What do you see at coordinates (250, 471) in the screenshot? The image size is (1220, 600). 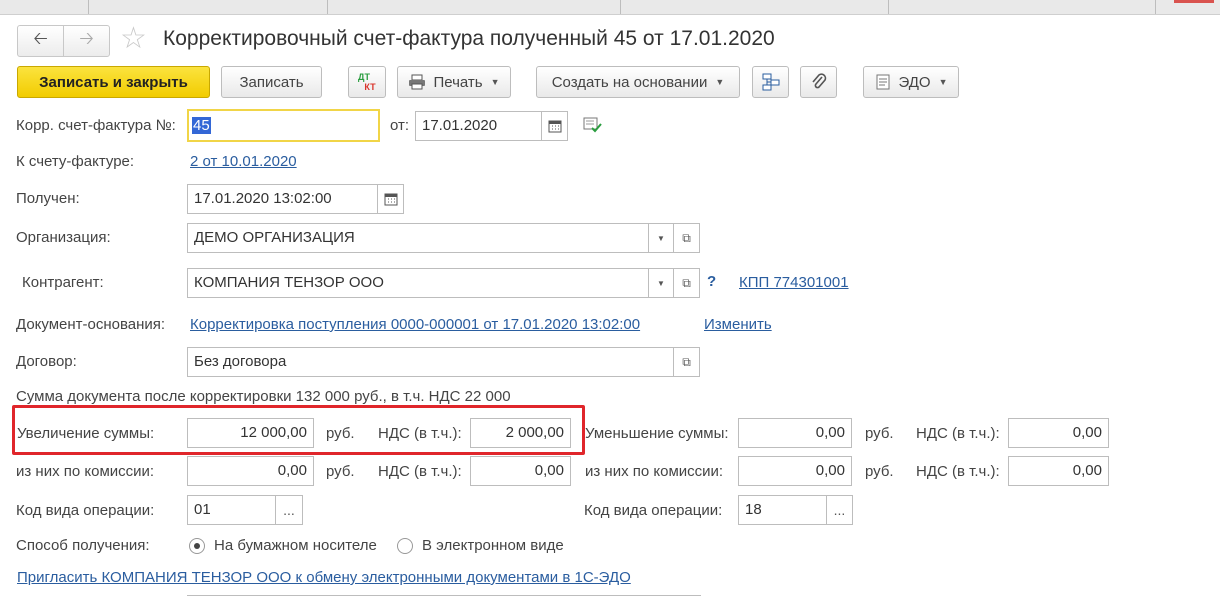 I see `increase-commission-field: 0,00` at bounding box center [250, 471].